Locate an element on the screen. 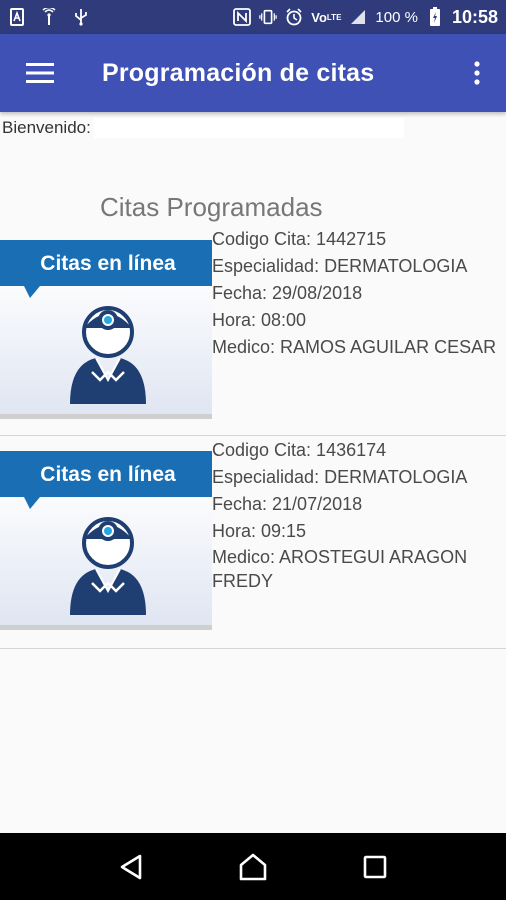 The width and height of the screenshot is (506, 900). appointment-doctor: Medico: AROSTEGUI ARAGON FREDY is located at coordinates (340, 569).